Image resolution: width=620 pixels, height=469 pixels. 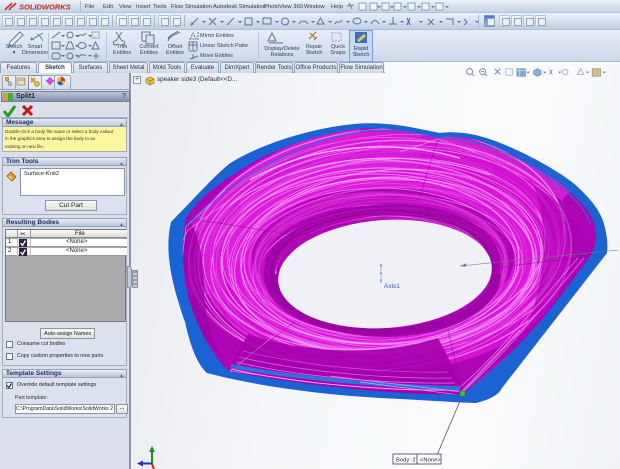 What do you see at coordinates (392, 286) in the screenshot?
I see `svg-text: Axis1` at bounding box center [392, 286].